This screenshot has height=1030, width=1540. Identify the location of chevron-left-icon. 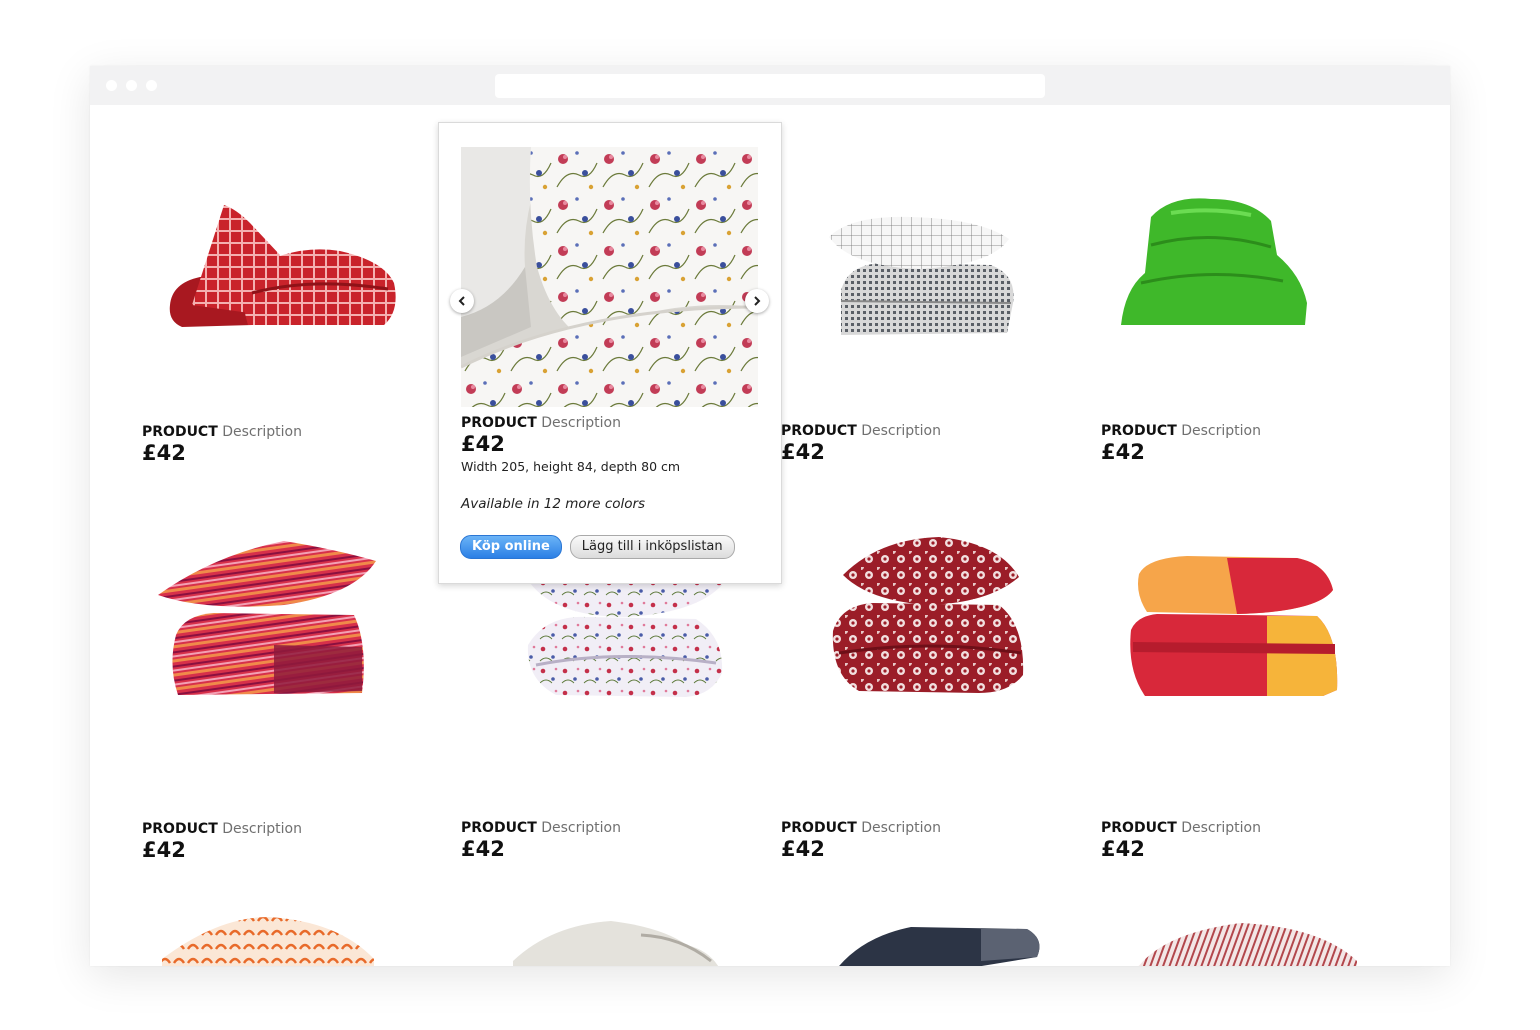
(461, 301).